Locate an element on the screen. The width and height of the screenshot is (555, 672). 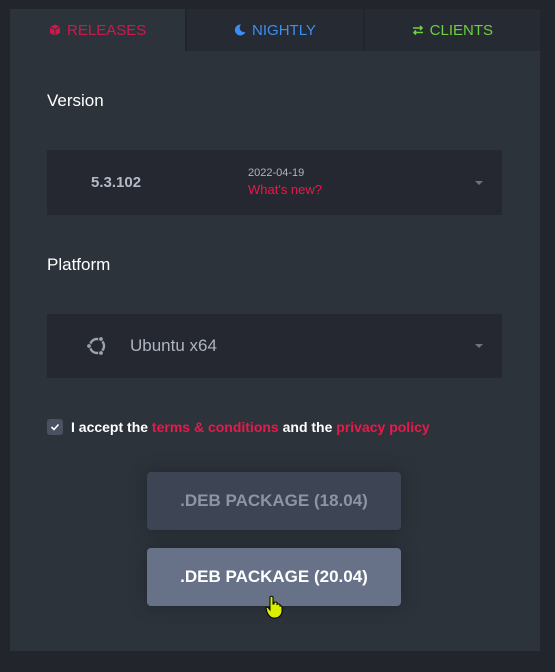
tab-bar: RELEASES NIGHTLY CLIENTS is located at coordinates (275, 30).